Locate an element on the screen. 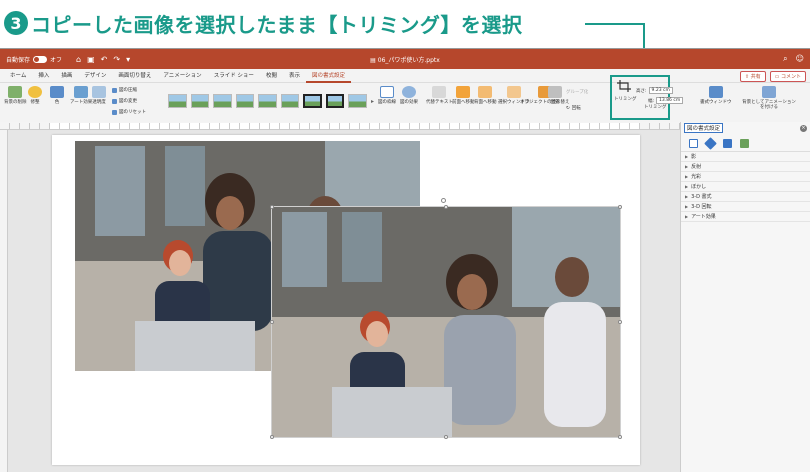  more-icon: ▾ is located at coordinates (128, 59).